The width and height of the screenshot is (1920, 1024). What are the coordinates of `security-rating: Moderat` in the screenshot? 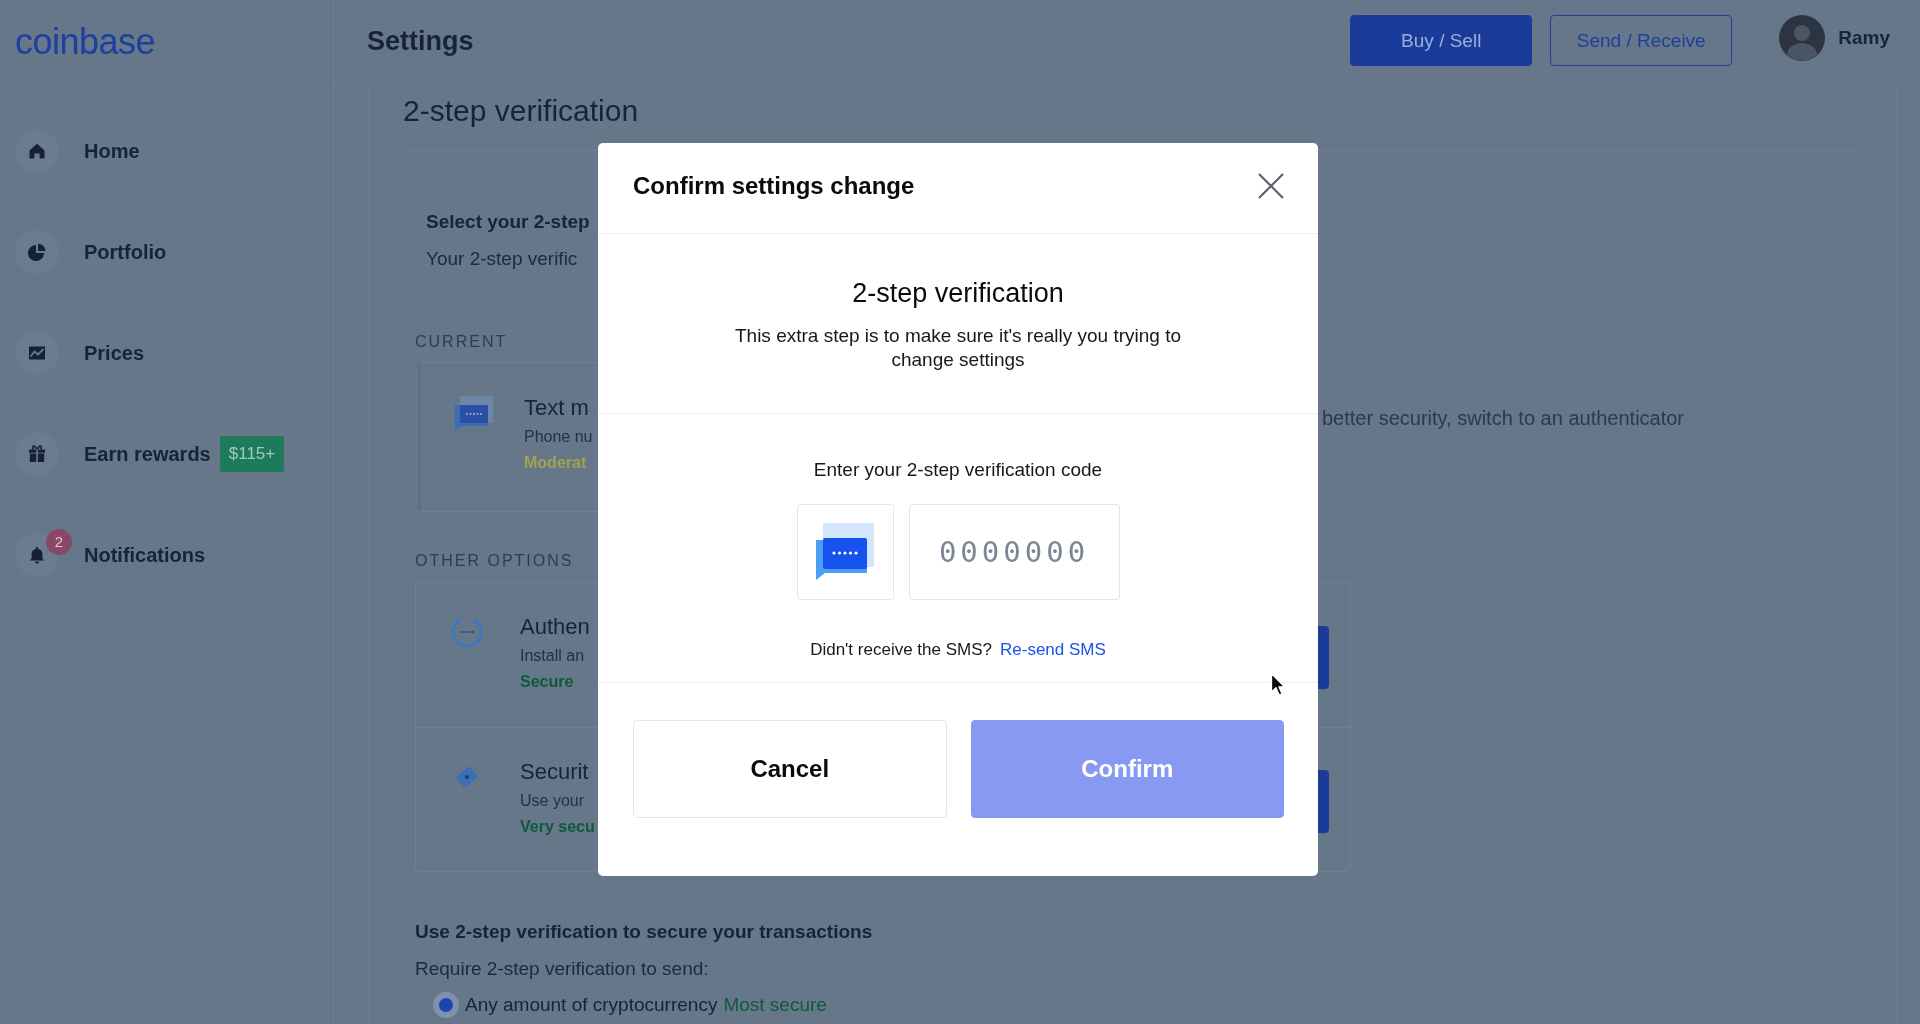 It's located at (556, 463).